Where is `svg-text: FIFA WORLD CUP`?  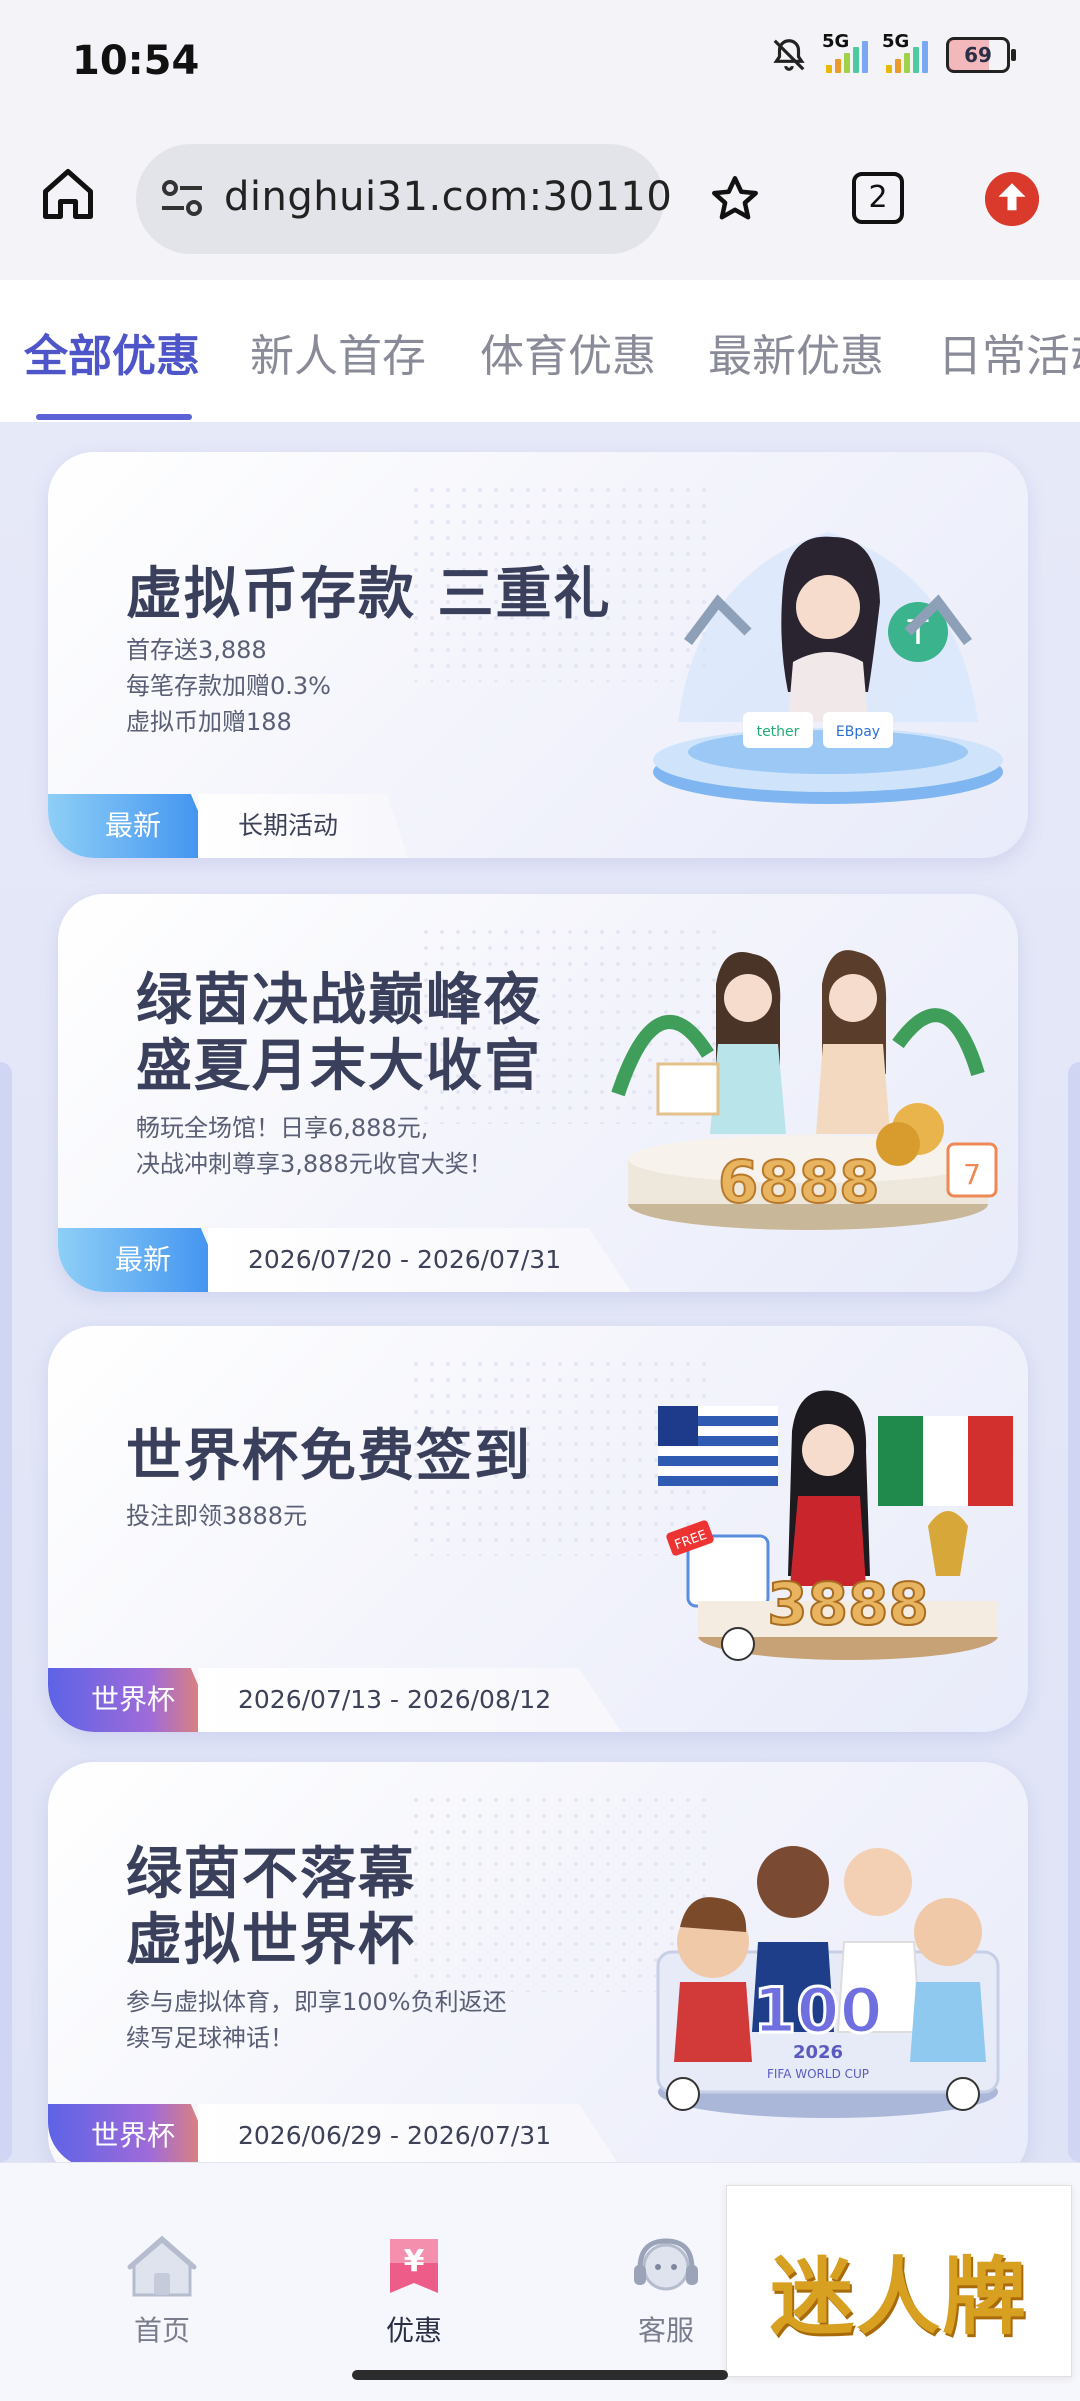
svg-text: FIFA WORLD CUP is located at coordinates (818, 2074).